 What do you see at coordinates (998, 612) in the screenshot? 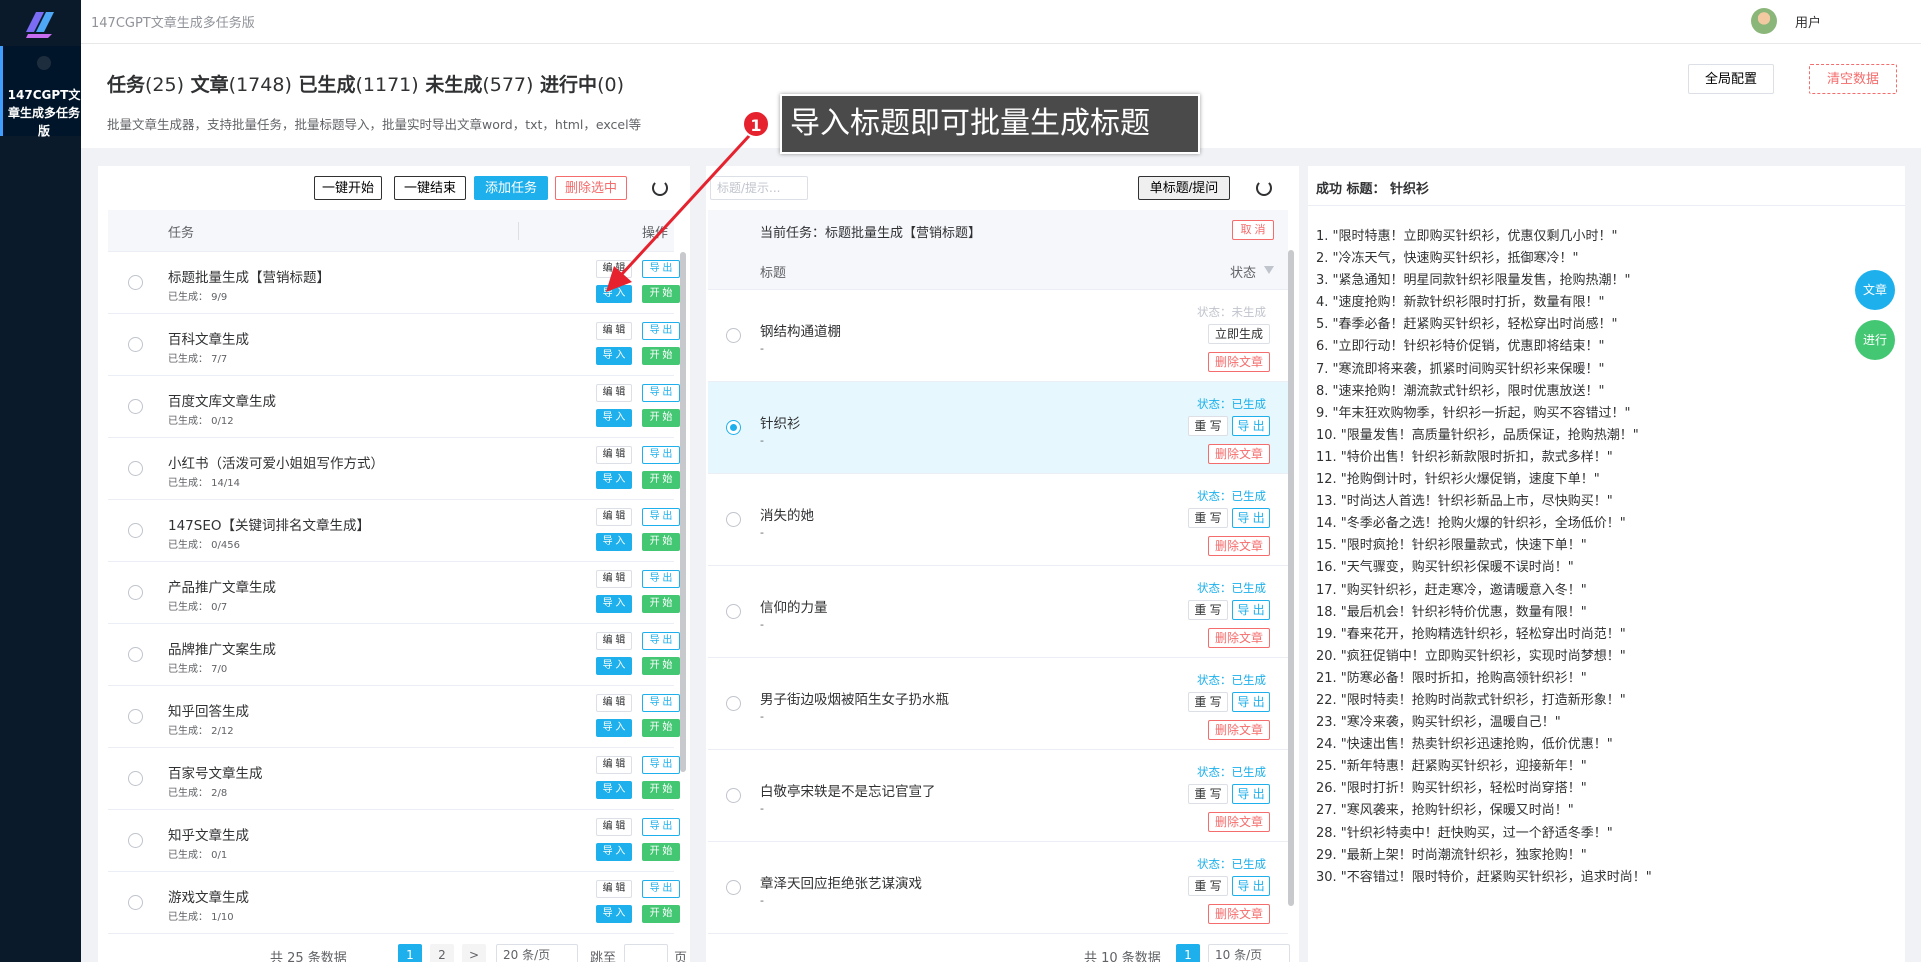
I see `article-row: 信仰的力量 - 状态：已生成重 写导 出删除文章` at bounding box center [998, 612].